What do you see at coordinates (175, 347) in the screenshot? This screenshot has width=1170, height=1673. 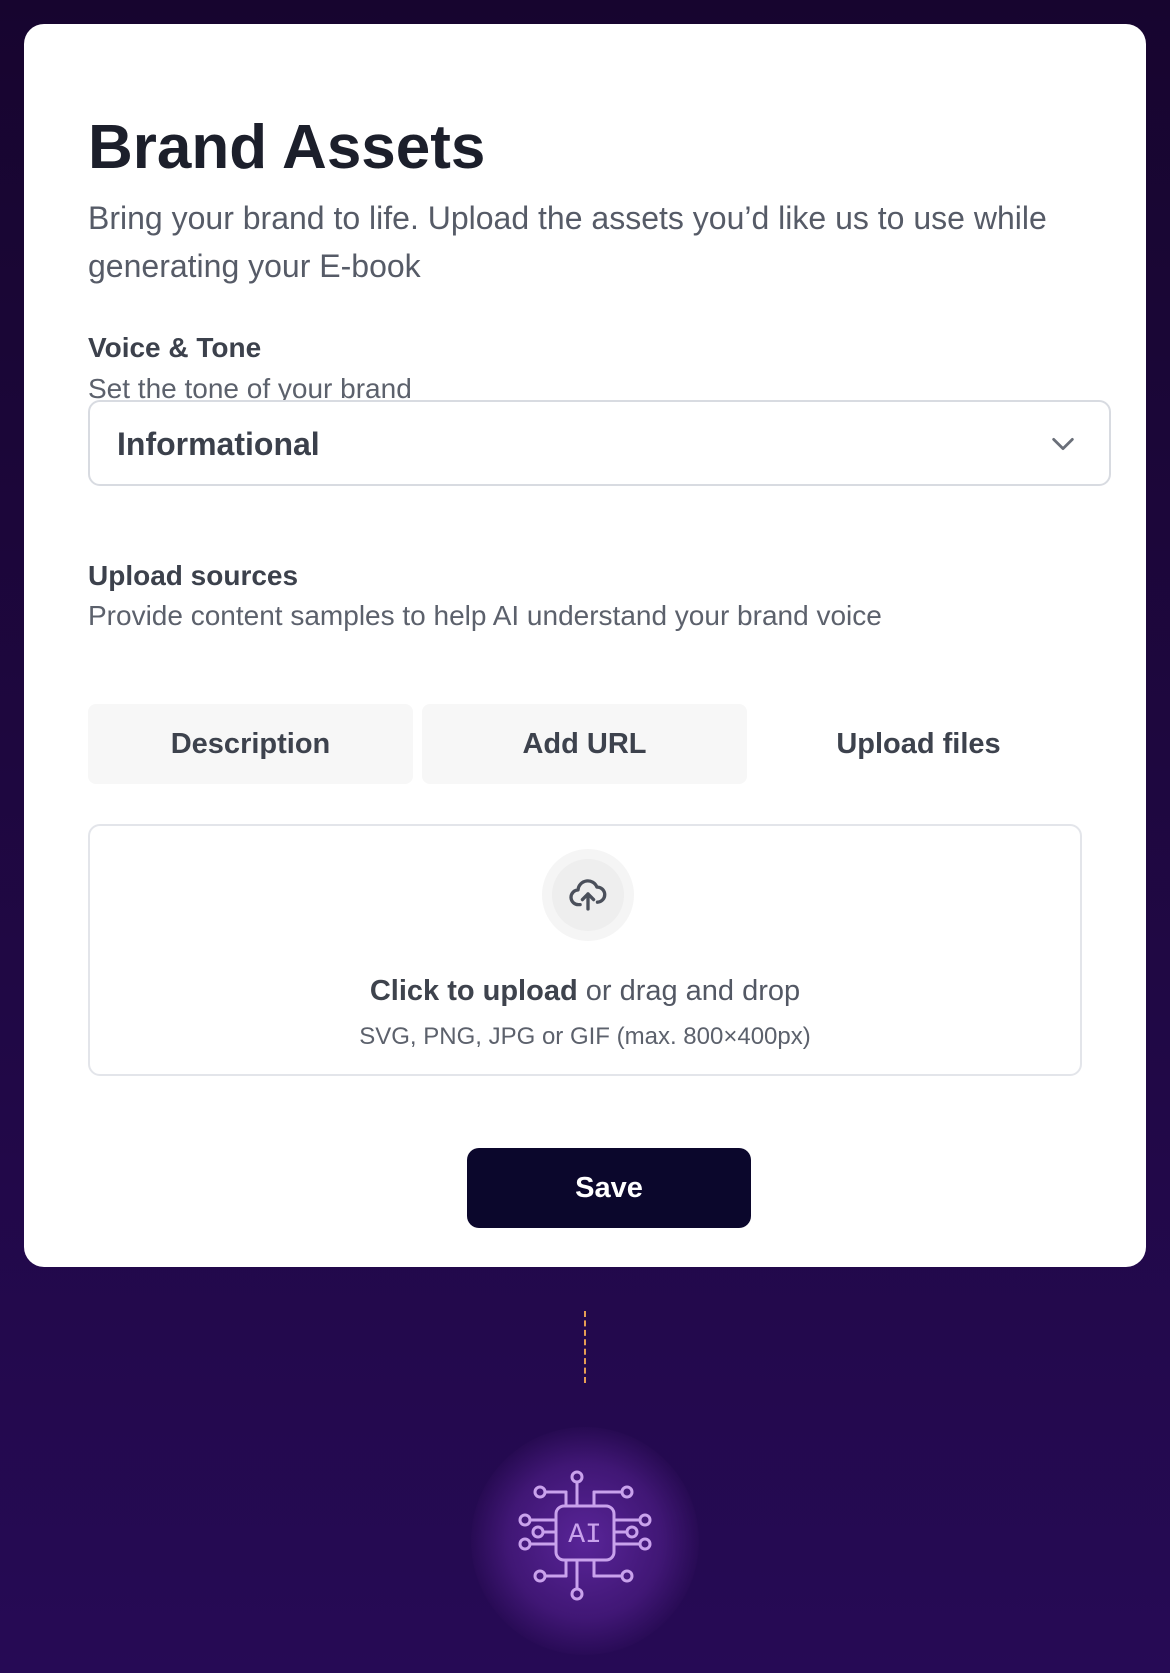 I see `voice-tone-label: Voice & Tone` at bounding box center [175, 347].